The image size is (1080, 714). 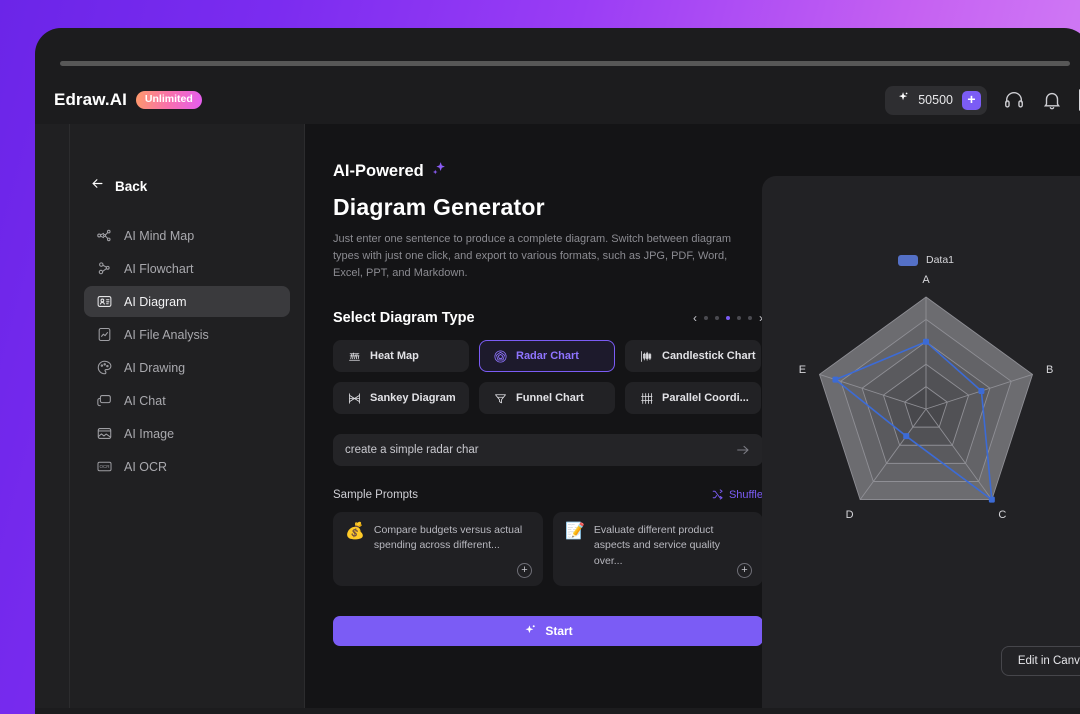 I want to click on back-label: Back, so click(x=131, y=186).